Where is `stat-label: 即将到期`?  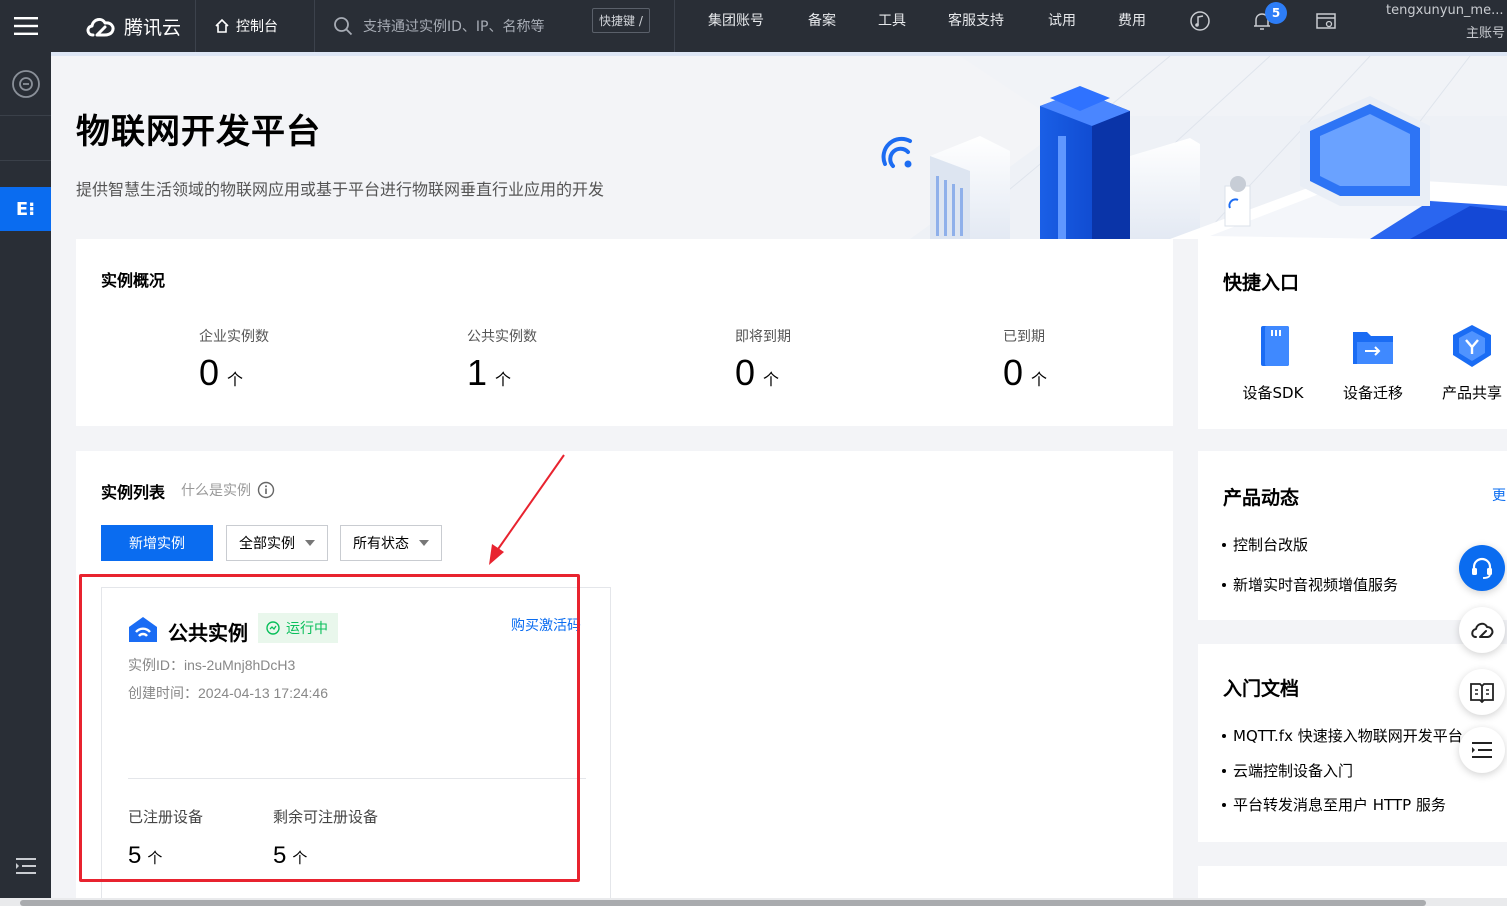 stat-label: 即将到期 is located at coordinates (763, 337).